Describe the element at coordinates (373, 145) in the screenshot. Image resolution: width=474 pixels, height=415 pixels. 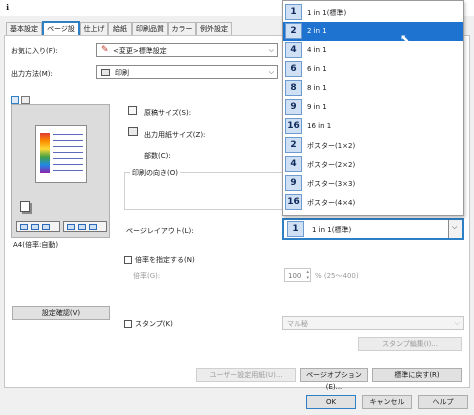
I see `dropdown-item: 2 ポスター(1×2)` at that location.